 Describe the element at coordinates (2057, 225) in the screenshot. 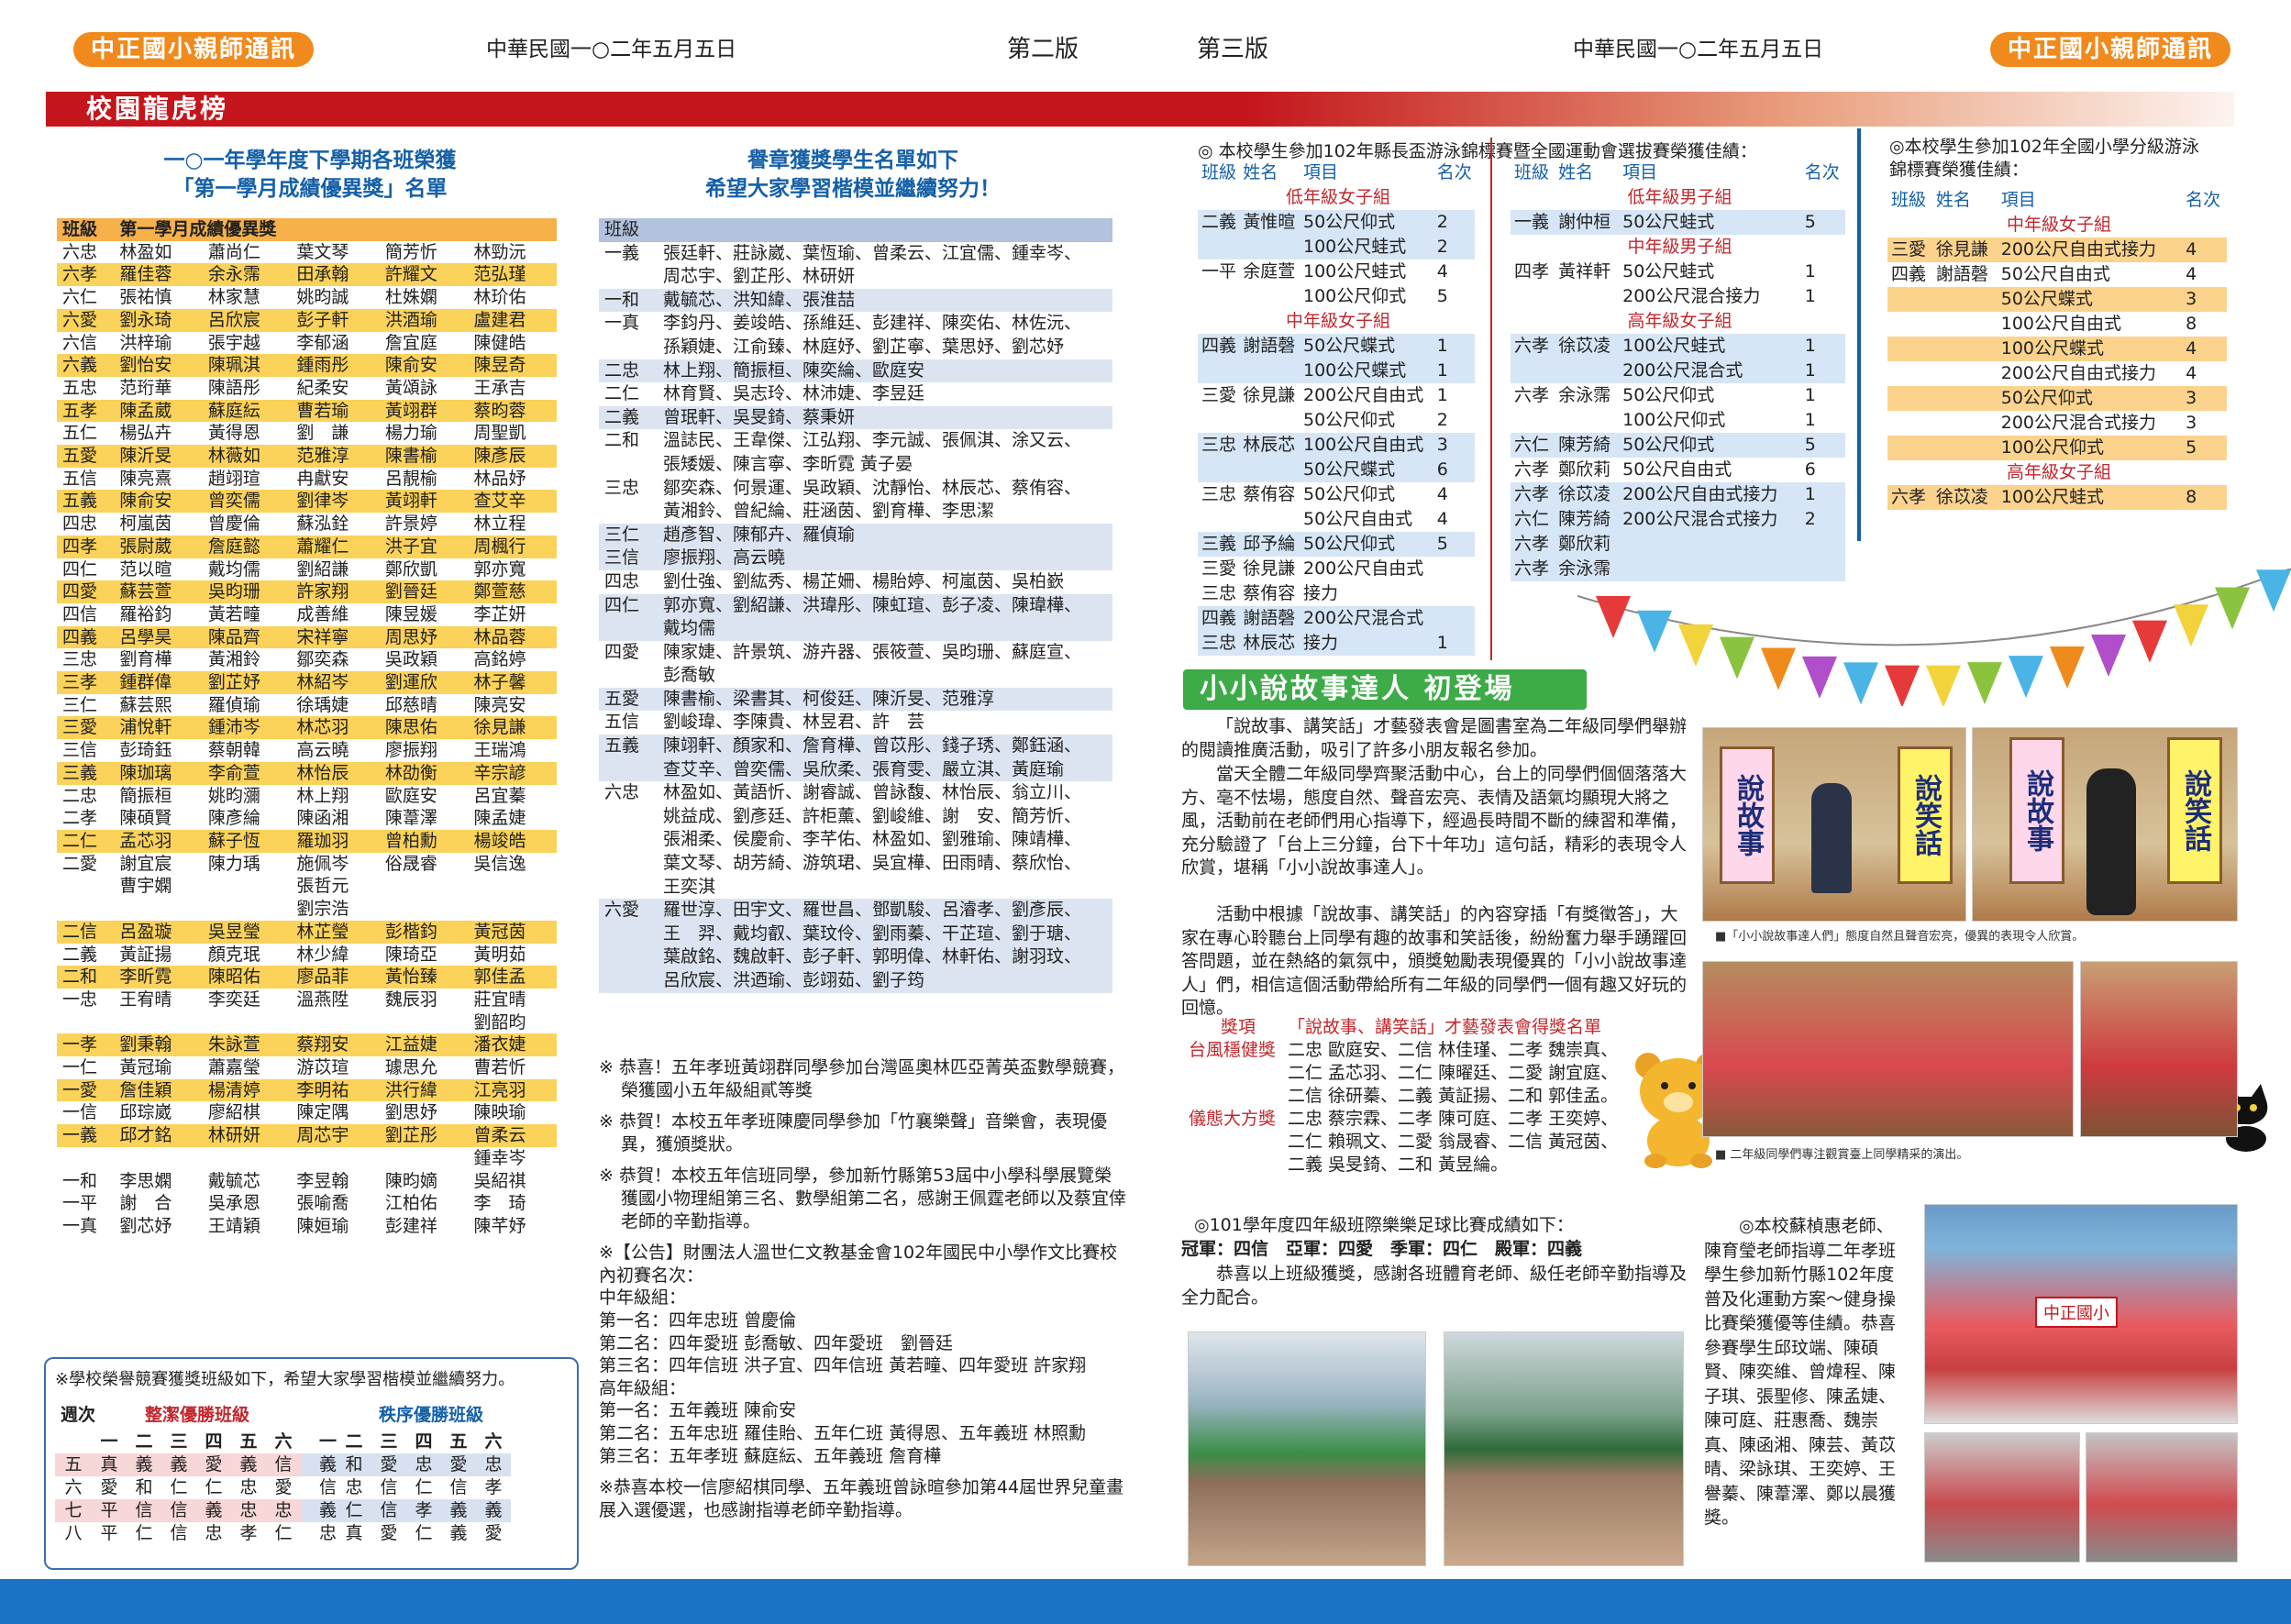

I see `group-row: 中年級女子組` at that location.